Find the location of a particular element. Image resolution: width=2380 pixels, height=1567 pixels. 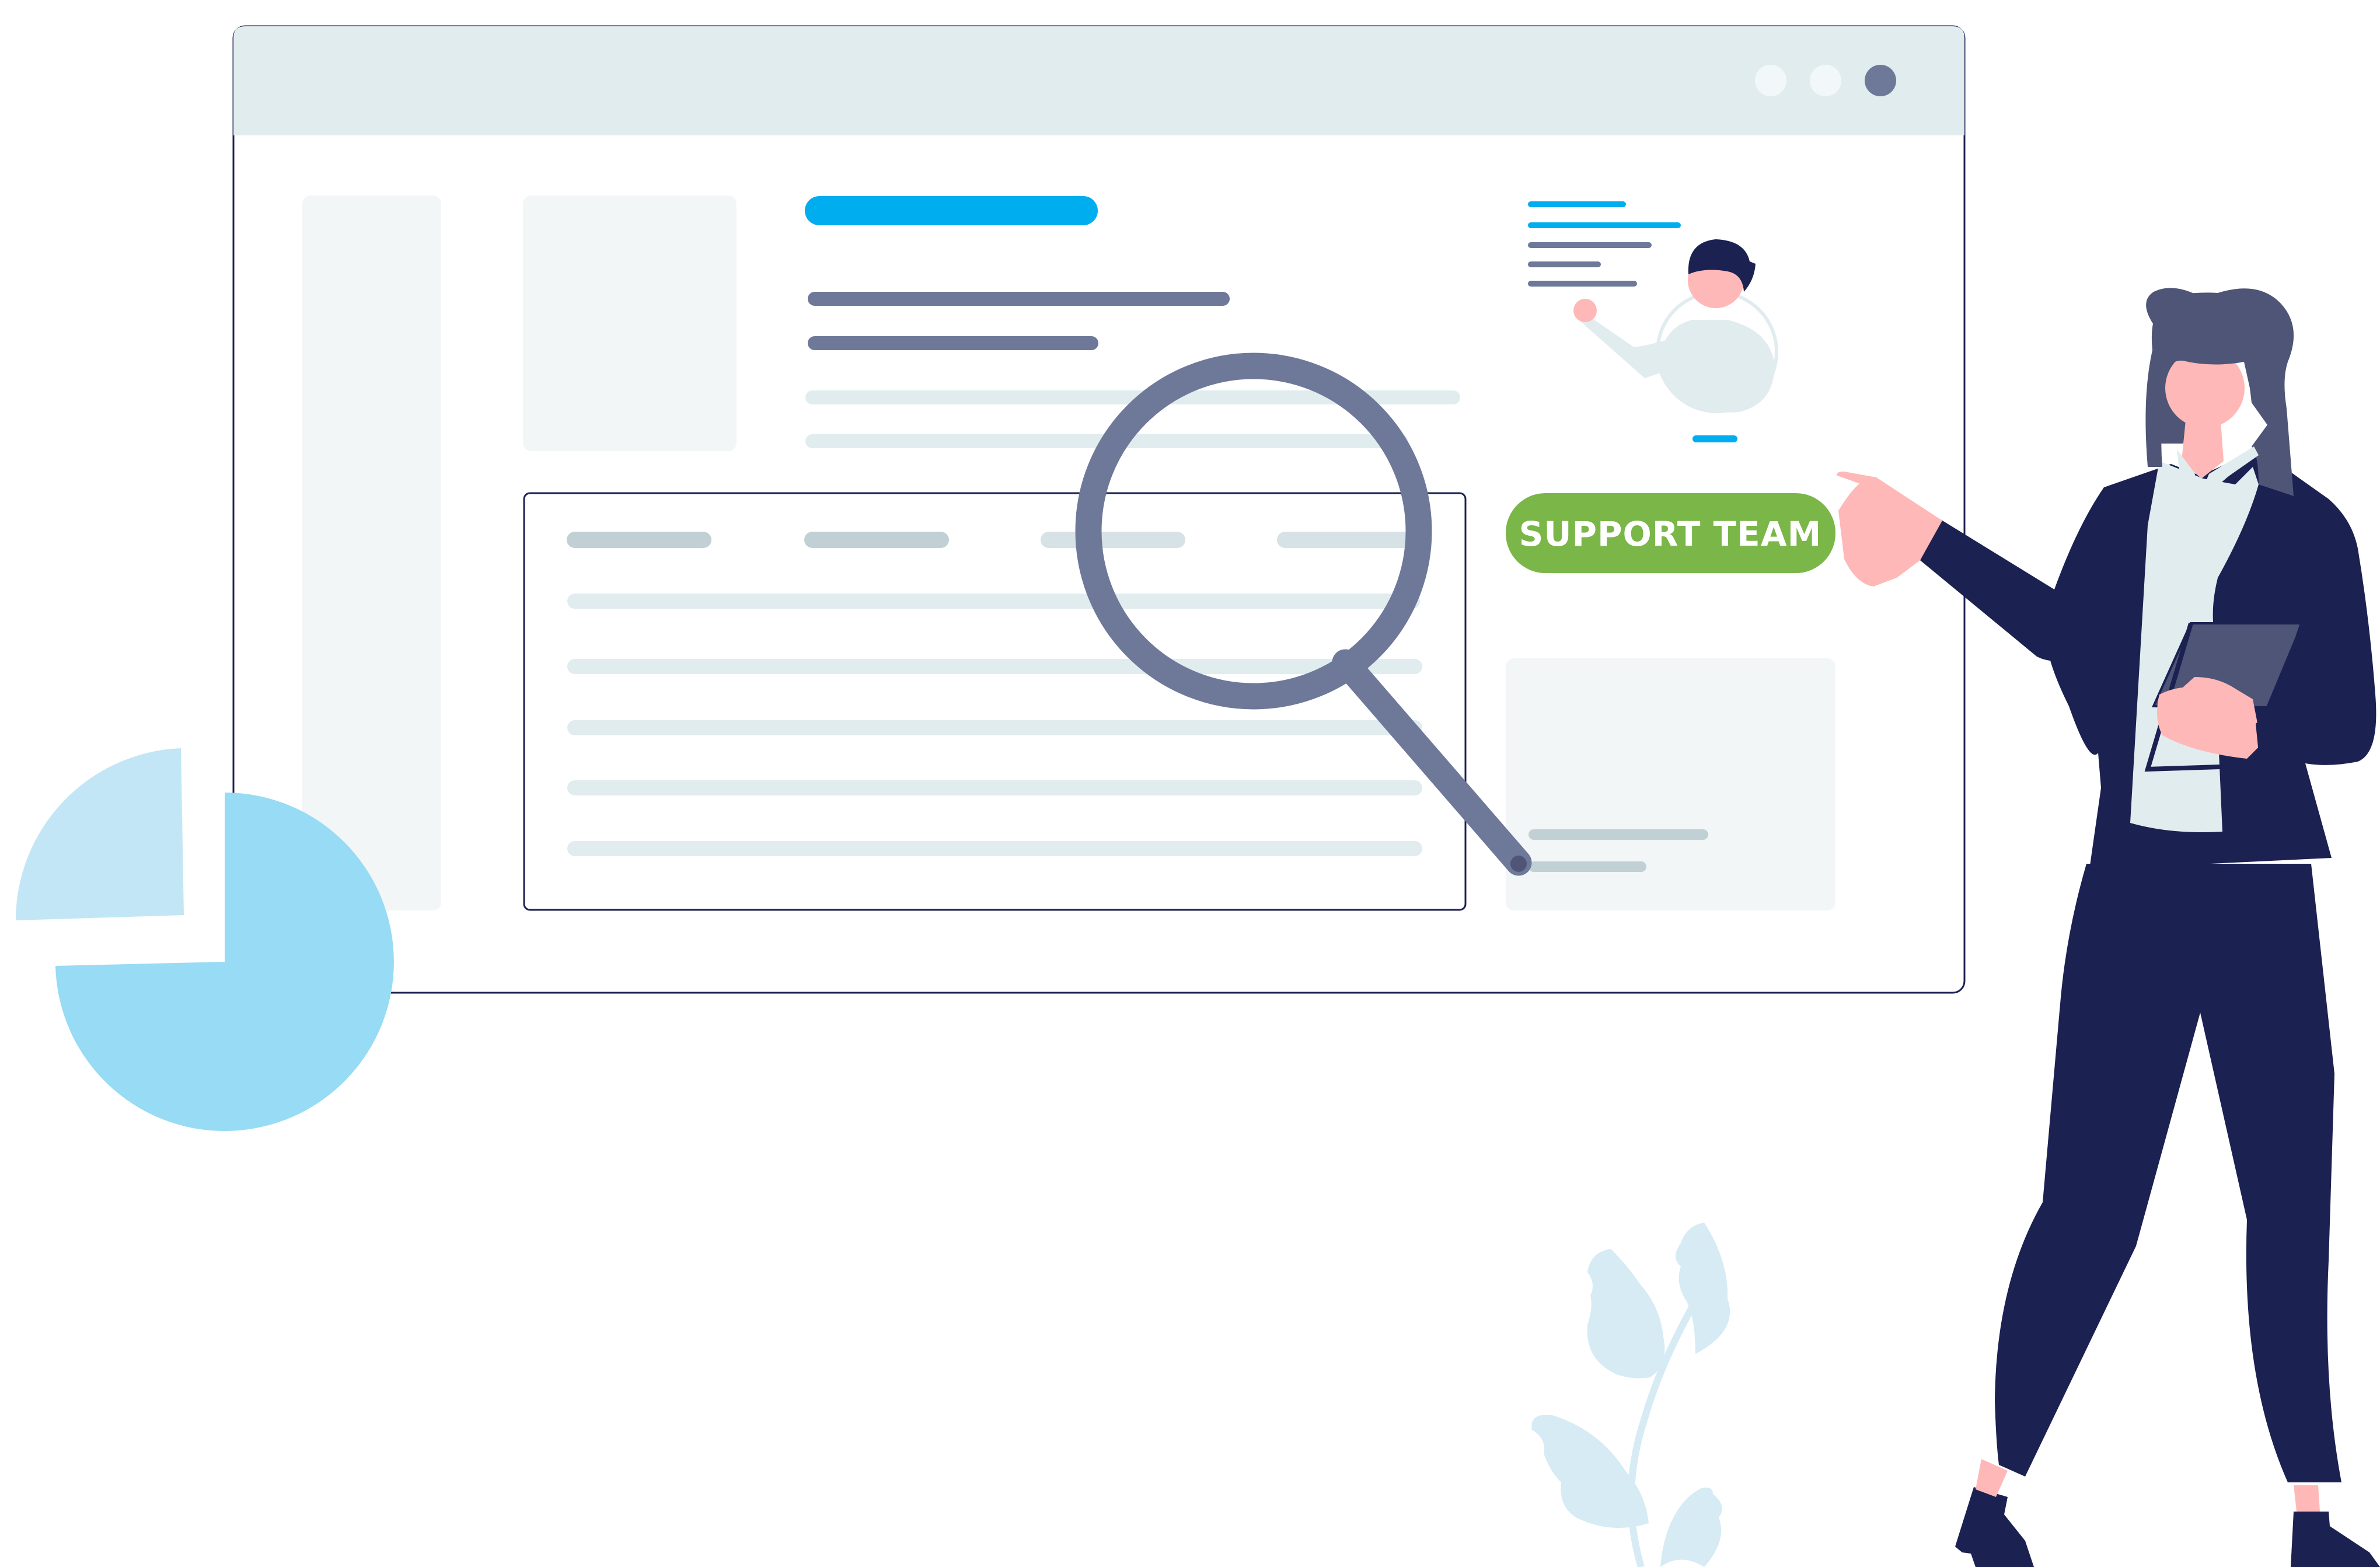

window-titlebar is located at coordinates (1098, 80).